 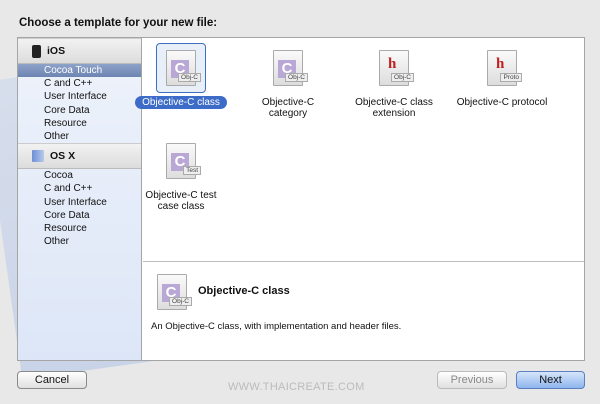 I want to click on template-label: Objective-C class, so click(x=181, y=102).